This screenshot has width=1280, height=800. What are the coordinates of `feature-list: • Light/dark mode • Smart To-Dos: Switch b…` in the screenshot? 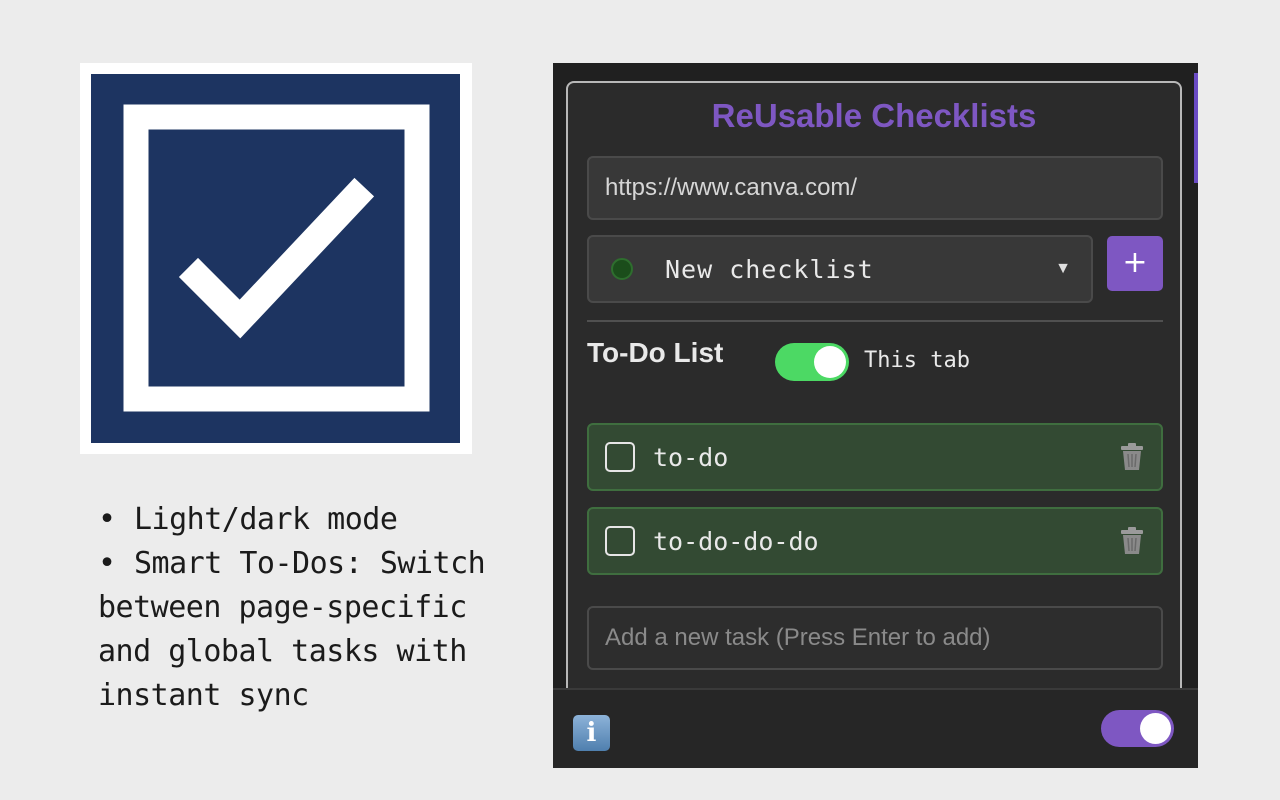 It's located at (305, 608).